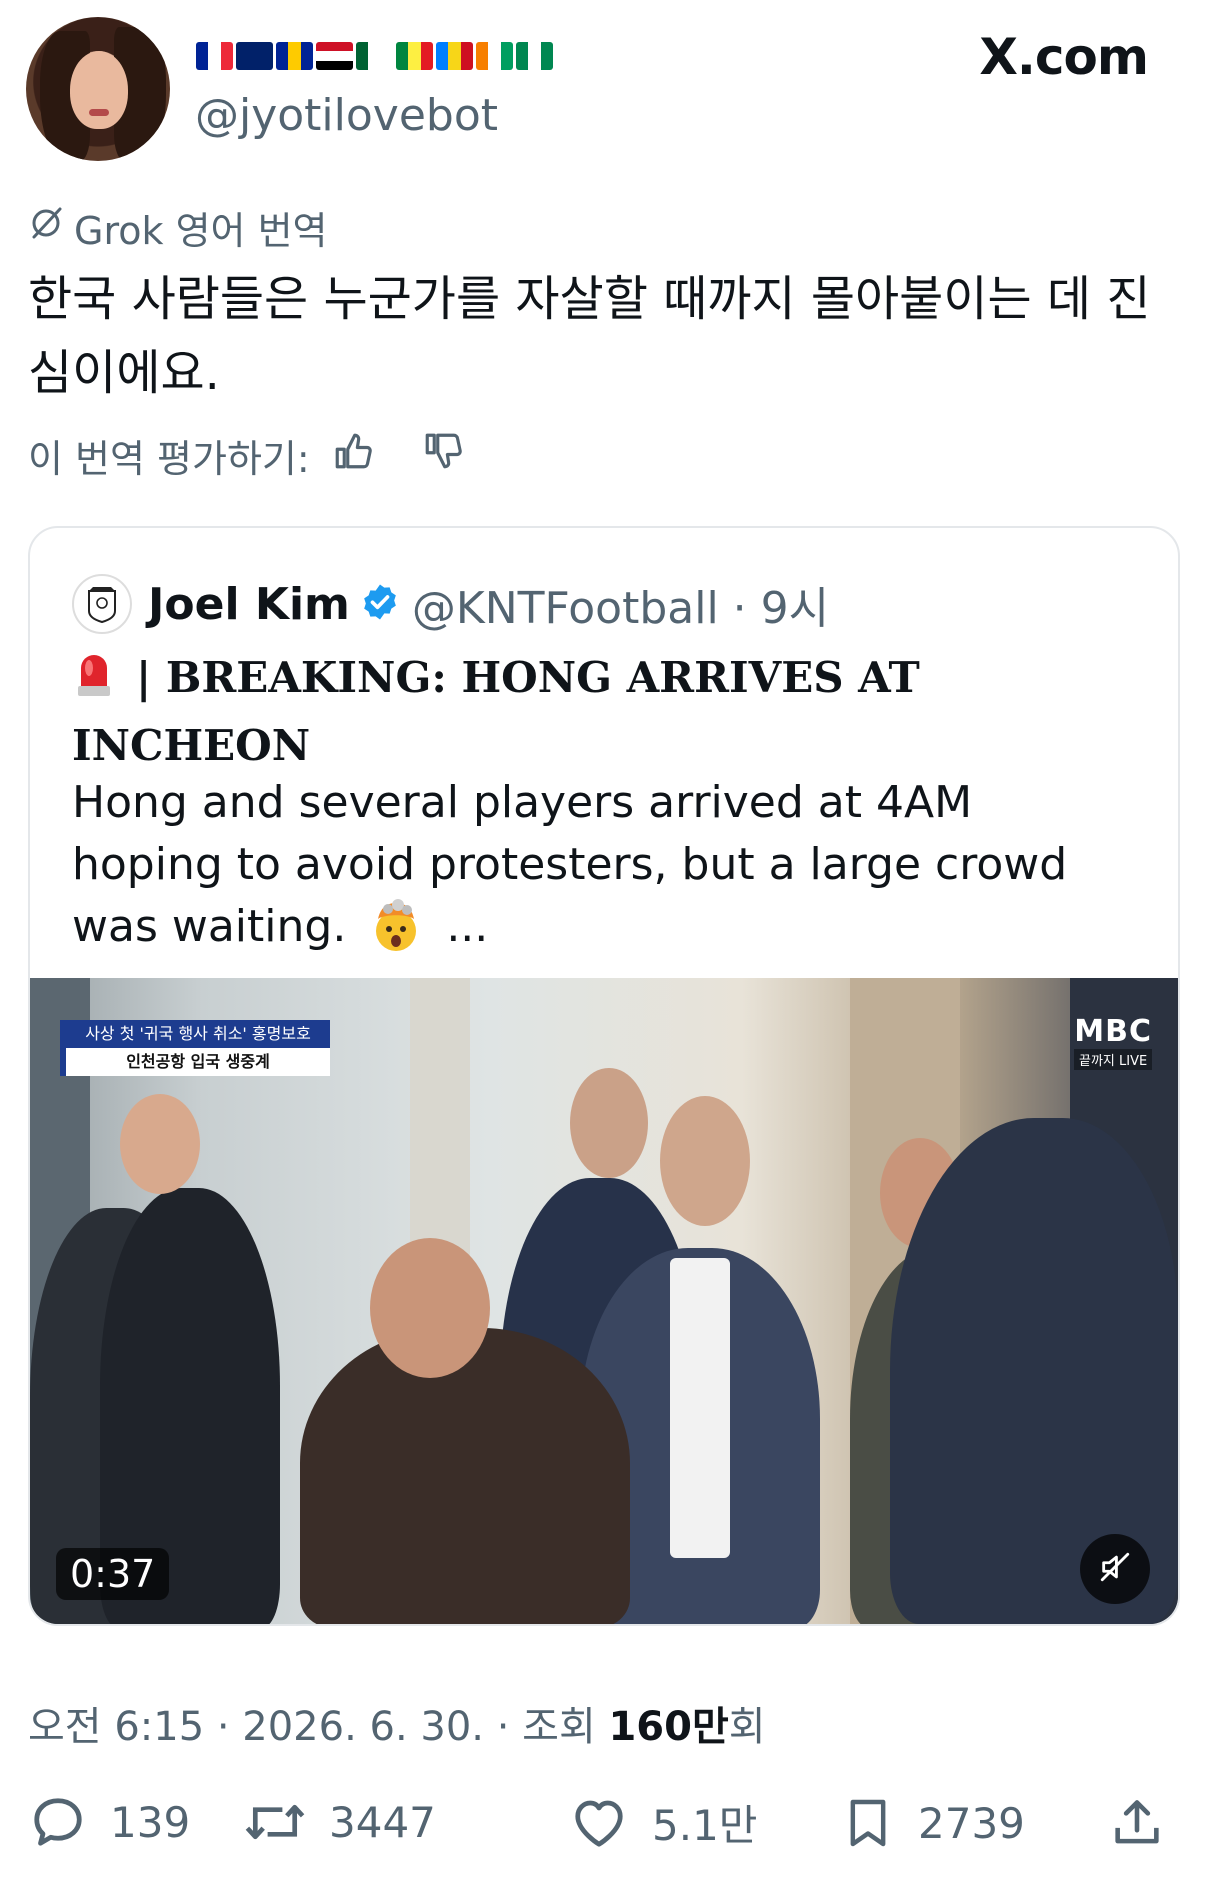 This screenshot has height=1898, width=1206. I want to click on quoted-post-header: Joel Kim @KNTFootball · 9시, so click(450, 604).